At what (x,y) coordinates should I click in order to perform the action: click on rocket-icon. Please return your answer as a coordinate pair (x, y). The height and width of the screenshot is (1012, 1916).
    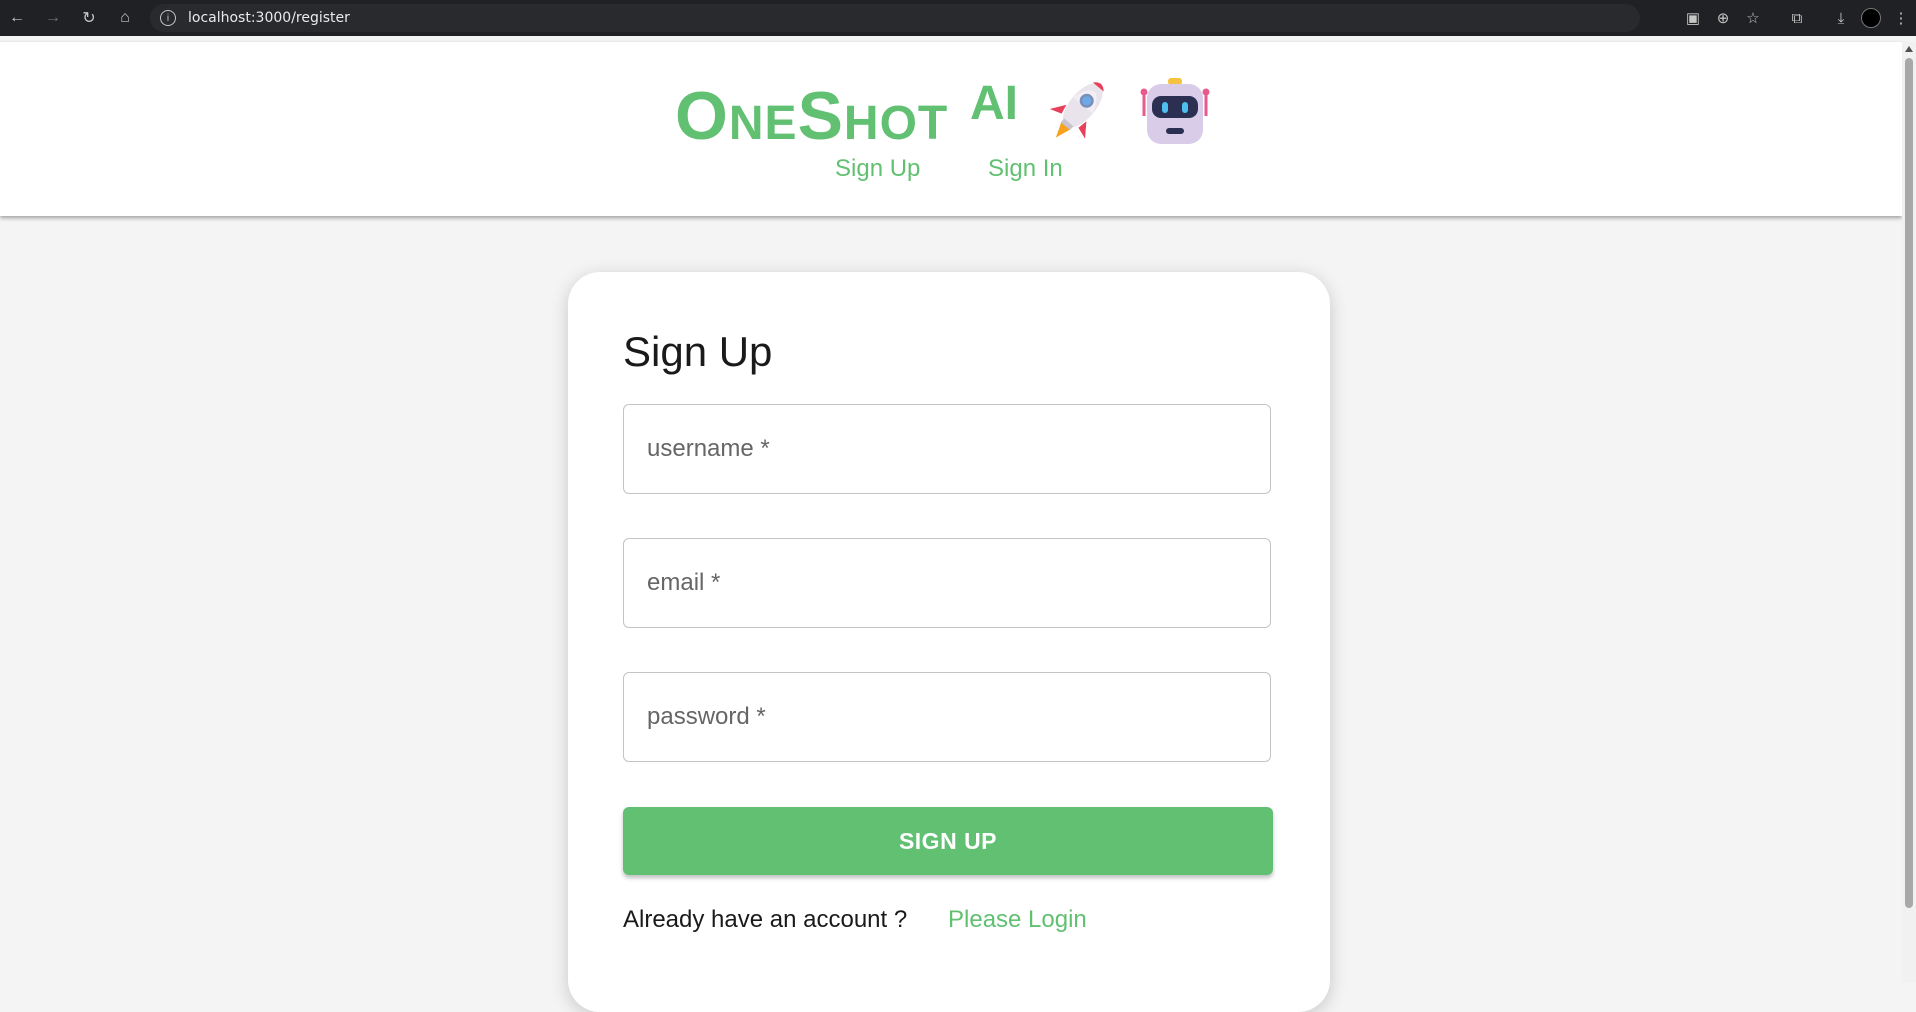
    Looking at the image, I should click on (1076, 110).